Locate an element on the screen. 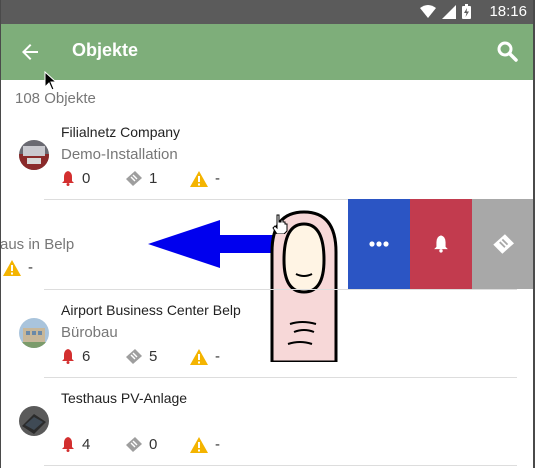  swipe-actions is located at coordinates (441, 244).